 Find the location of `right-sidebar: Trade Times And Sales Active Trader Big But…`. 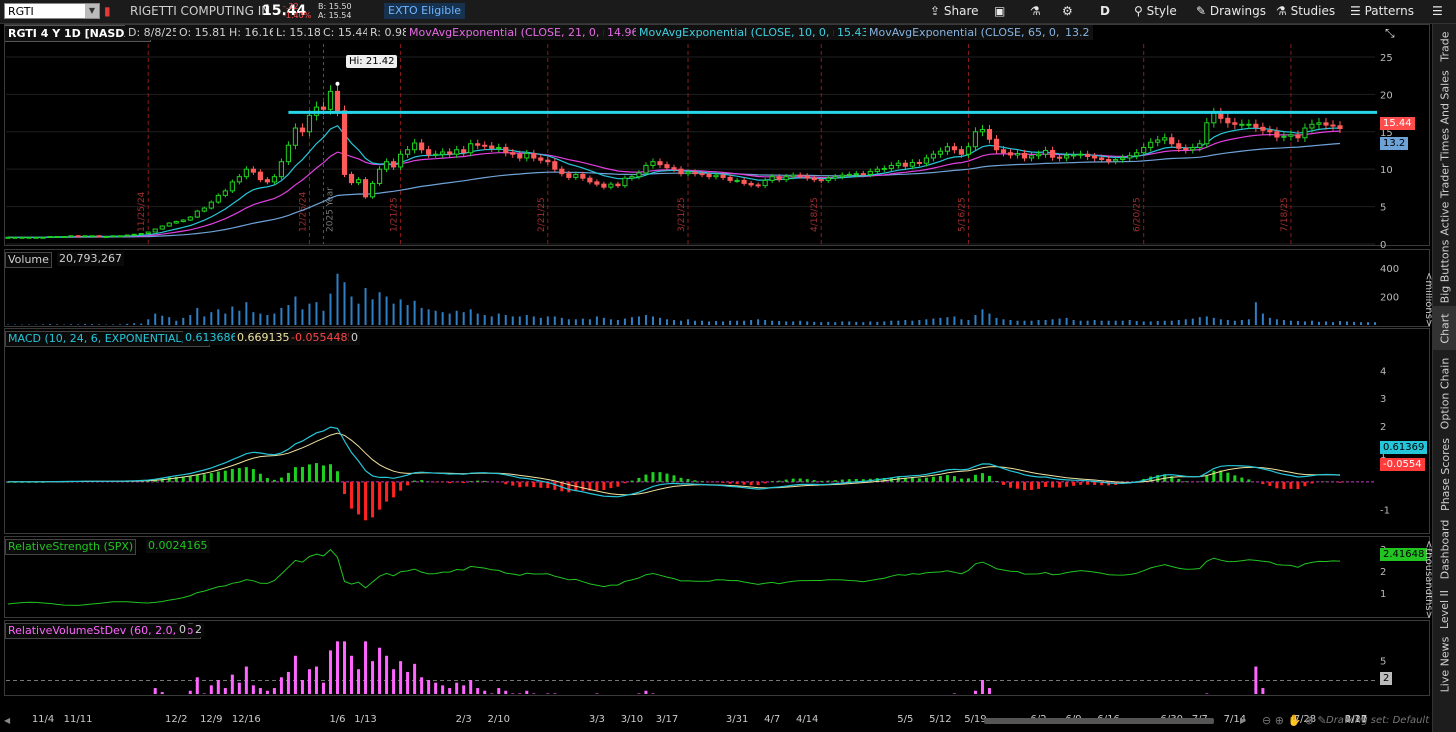

right-sidebar: Trade Times And Sales Active Trader Big But… is located at coordinates (1444, 378).